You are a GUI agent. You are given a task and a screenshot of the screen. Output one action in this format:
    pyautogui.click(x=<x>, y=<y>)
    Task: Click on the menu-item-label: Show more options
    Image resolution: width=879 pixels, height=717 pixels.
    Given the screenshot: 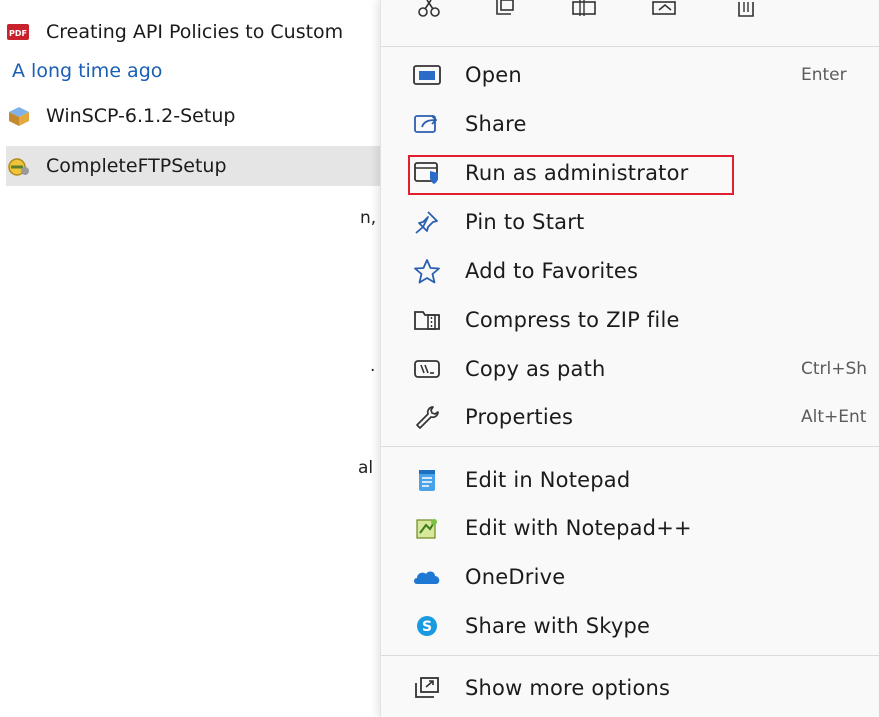 What is the action you would take?
    pyautogui.click(x=568, y=688)
    